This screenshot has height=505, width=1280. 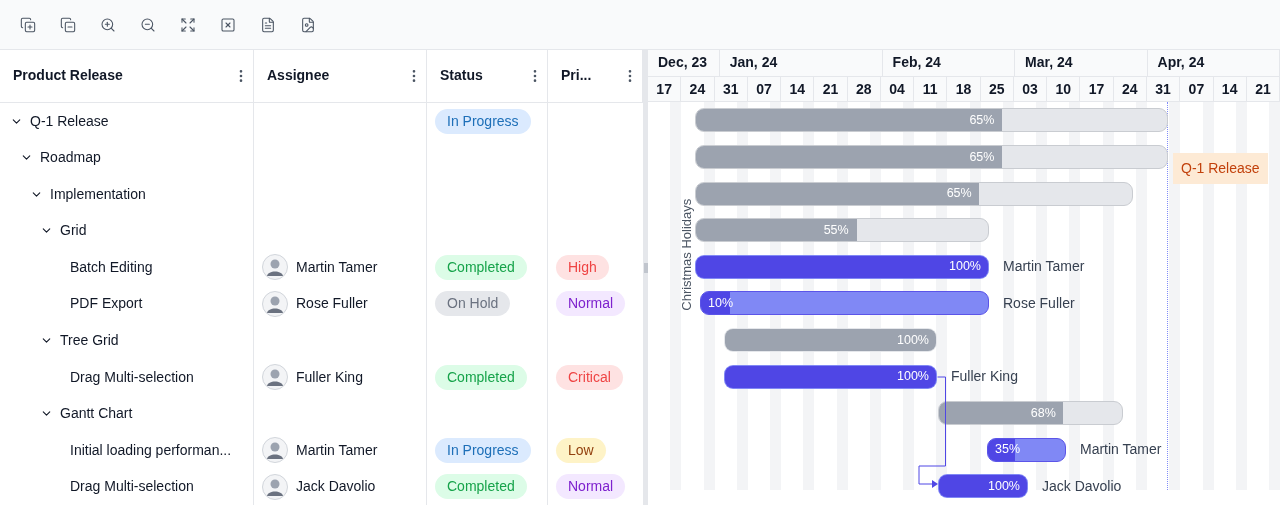 What do you see at coordinates (73, 231) in the screenshot?
I see `task-name: Grid` at bounding box center [73, 231].